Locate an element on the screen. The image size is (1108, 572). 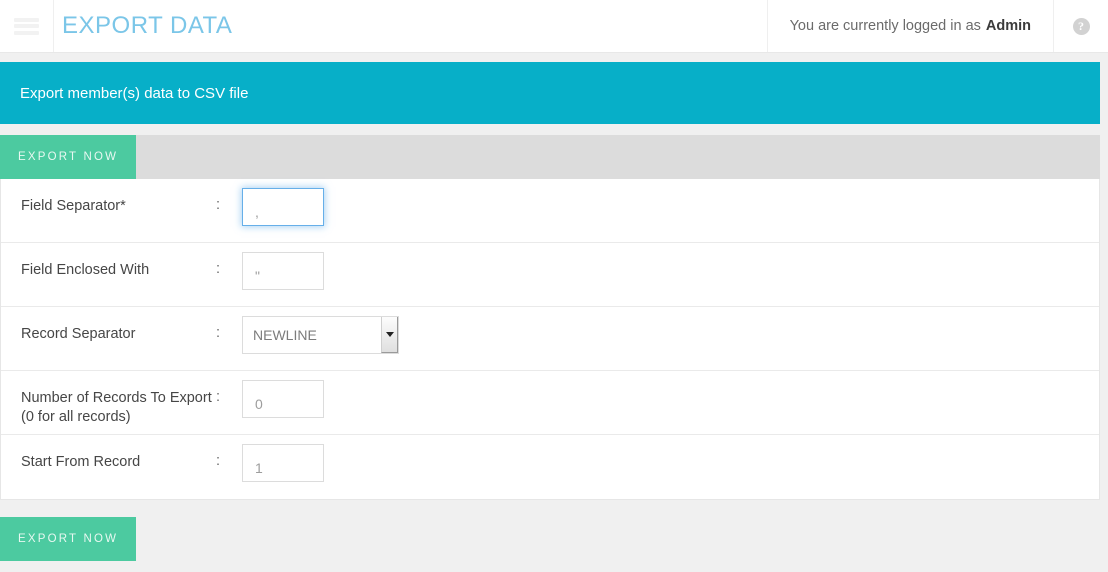
field-cell: NEWLINE is located at coordinates (670, 337).